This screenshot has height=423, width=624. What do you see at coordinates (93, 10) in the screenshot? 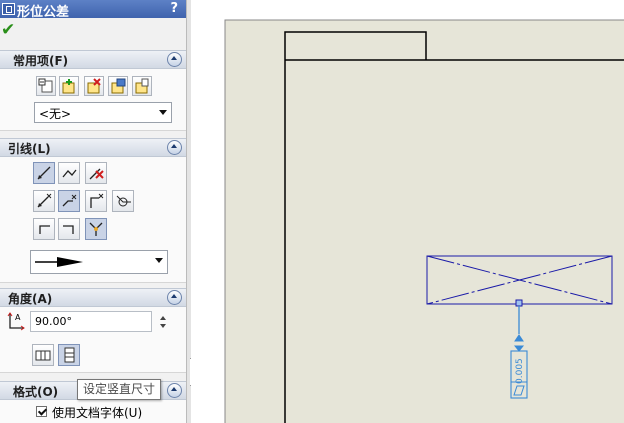
I see `panel-title-bar: 形位公差 ?` at bounding box center [93, 10].